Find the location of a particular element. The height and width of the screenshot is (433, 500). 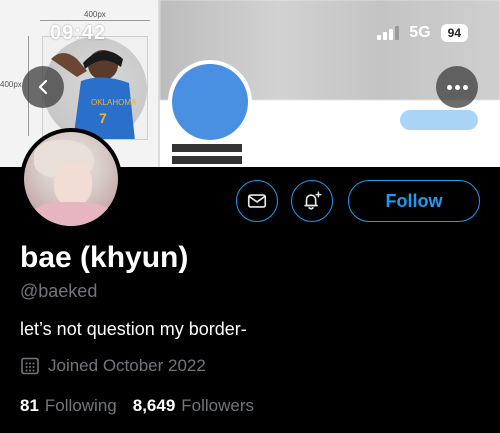

profile-avatar is located at coordinates (71, 179).